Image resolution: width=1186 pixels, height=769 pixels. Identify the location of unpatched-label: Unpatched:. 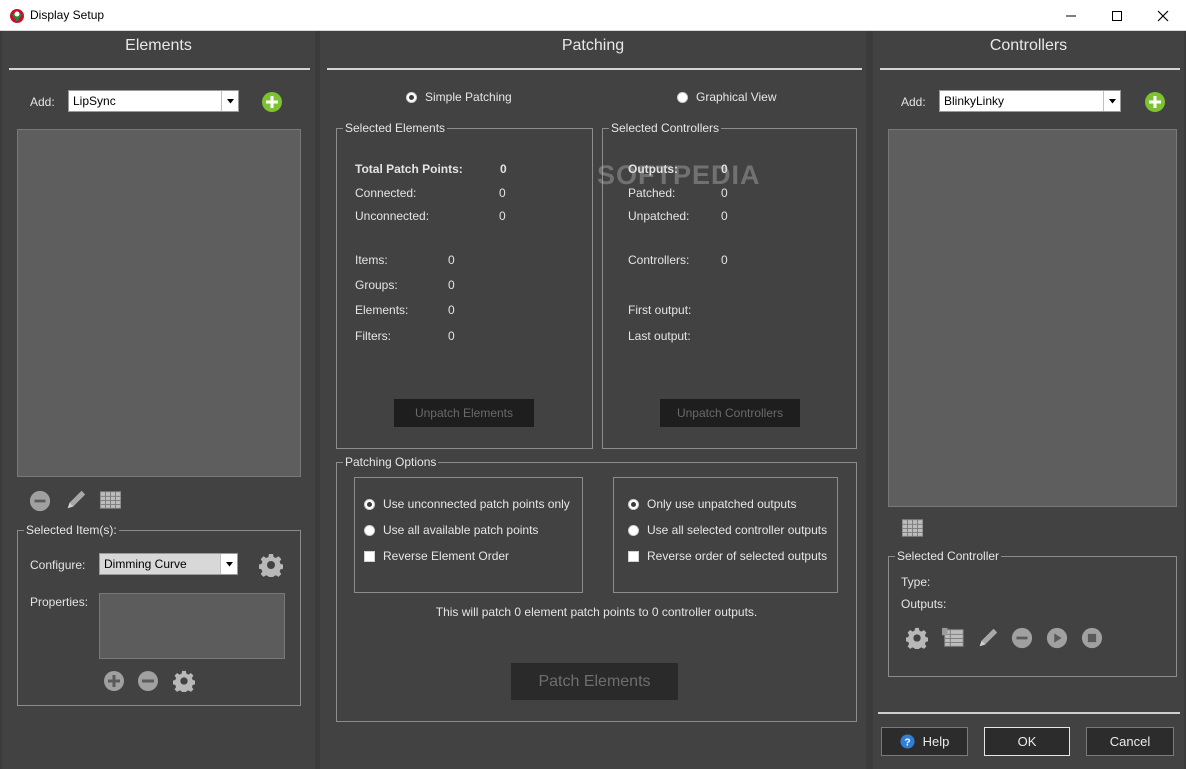
(659, 216).